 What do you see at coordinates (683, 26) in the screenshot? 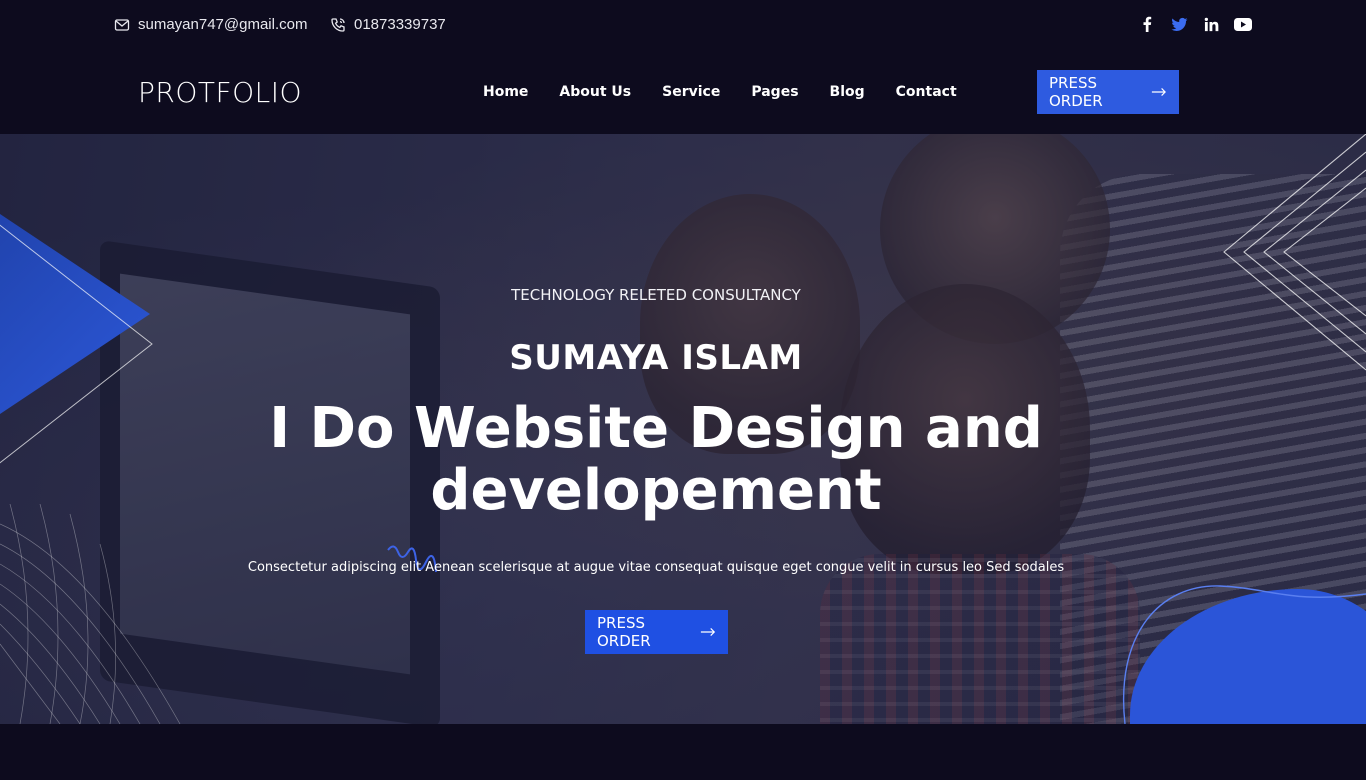
I see `top-bar: sumayan747@gmail.com 01873339737` at bounding box center [683, 26].